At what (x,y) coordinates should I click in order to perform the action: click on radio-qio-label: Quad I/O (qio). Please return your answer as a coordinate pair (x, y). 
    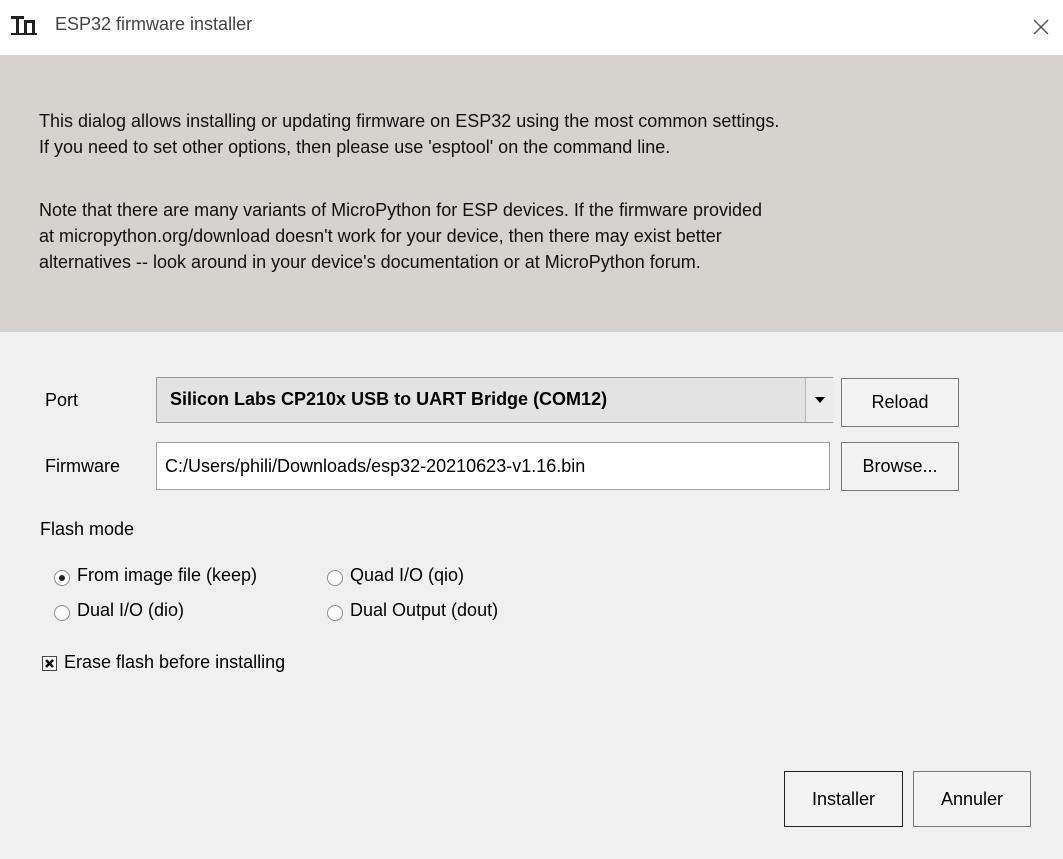
    Looking at the image, I should click on (407, 575).